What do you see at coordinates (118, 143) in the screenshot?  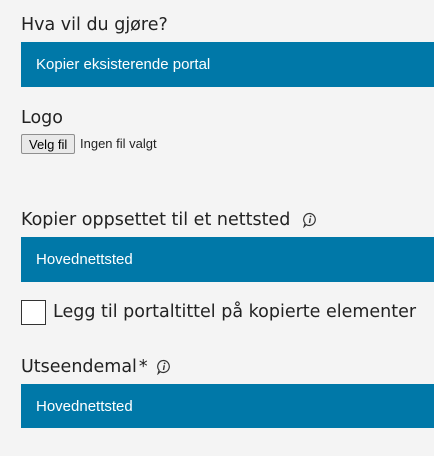 I see `file-status-text: Ingen fil valgt` at bounding box center [118, 143].